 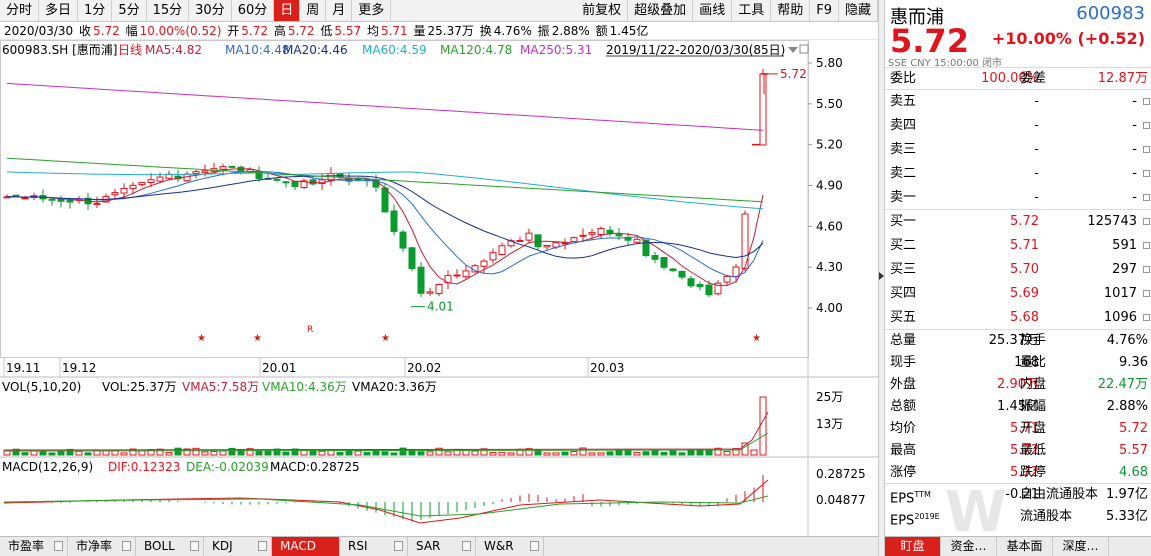 What do you see at coordinates (287, 10) in the screenshot?
I see `period-button: 日` at bounding box center [287, 10].